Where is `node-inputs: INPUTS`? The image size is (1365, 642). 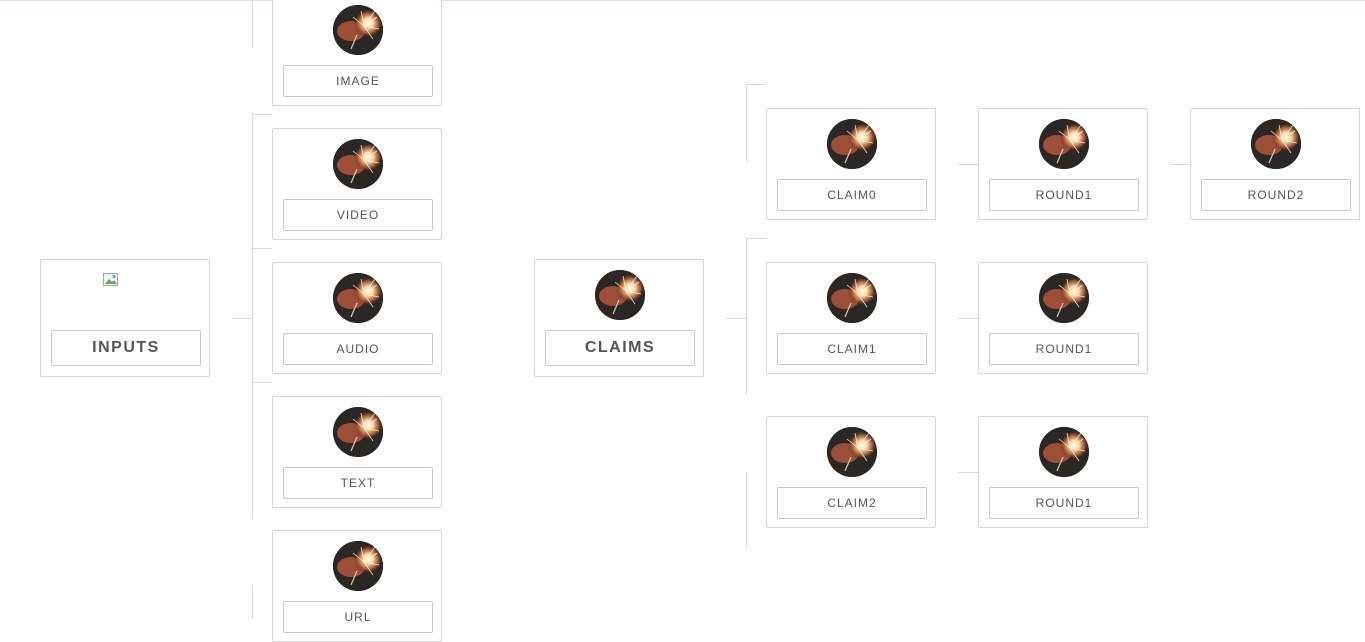 node-inputs: INPUTS is located at coordinates (125, 318).